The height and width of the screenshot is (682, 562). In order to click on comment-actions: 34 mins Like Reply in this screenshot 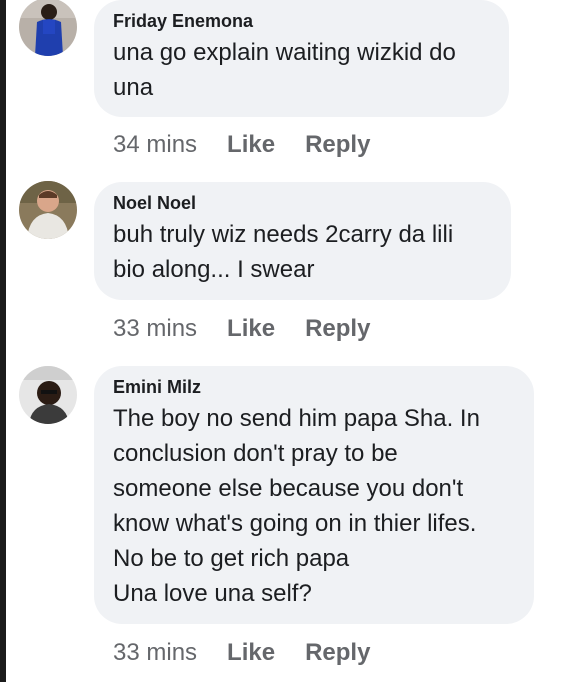, I will do `click(256, 145)`.